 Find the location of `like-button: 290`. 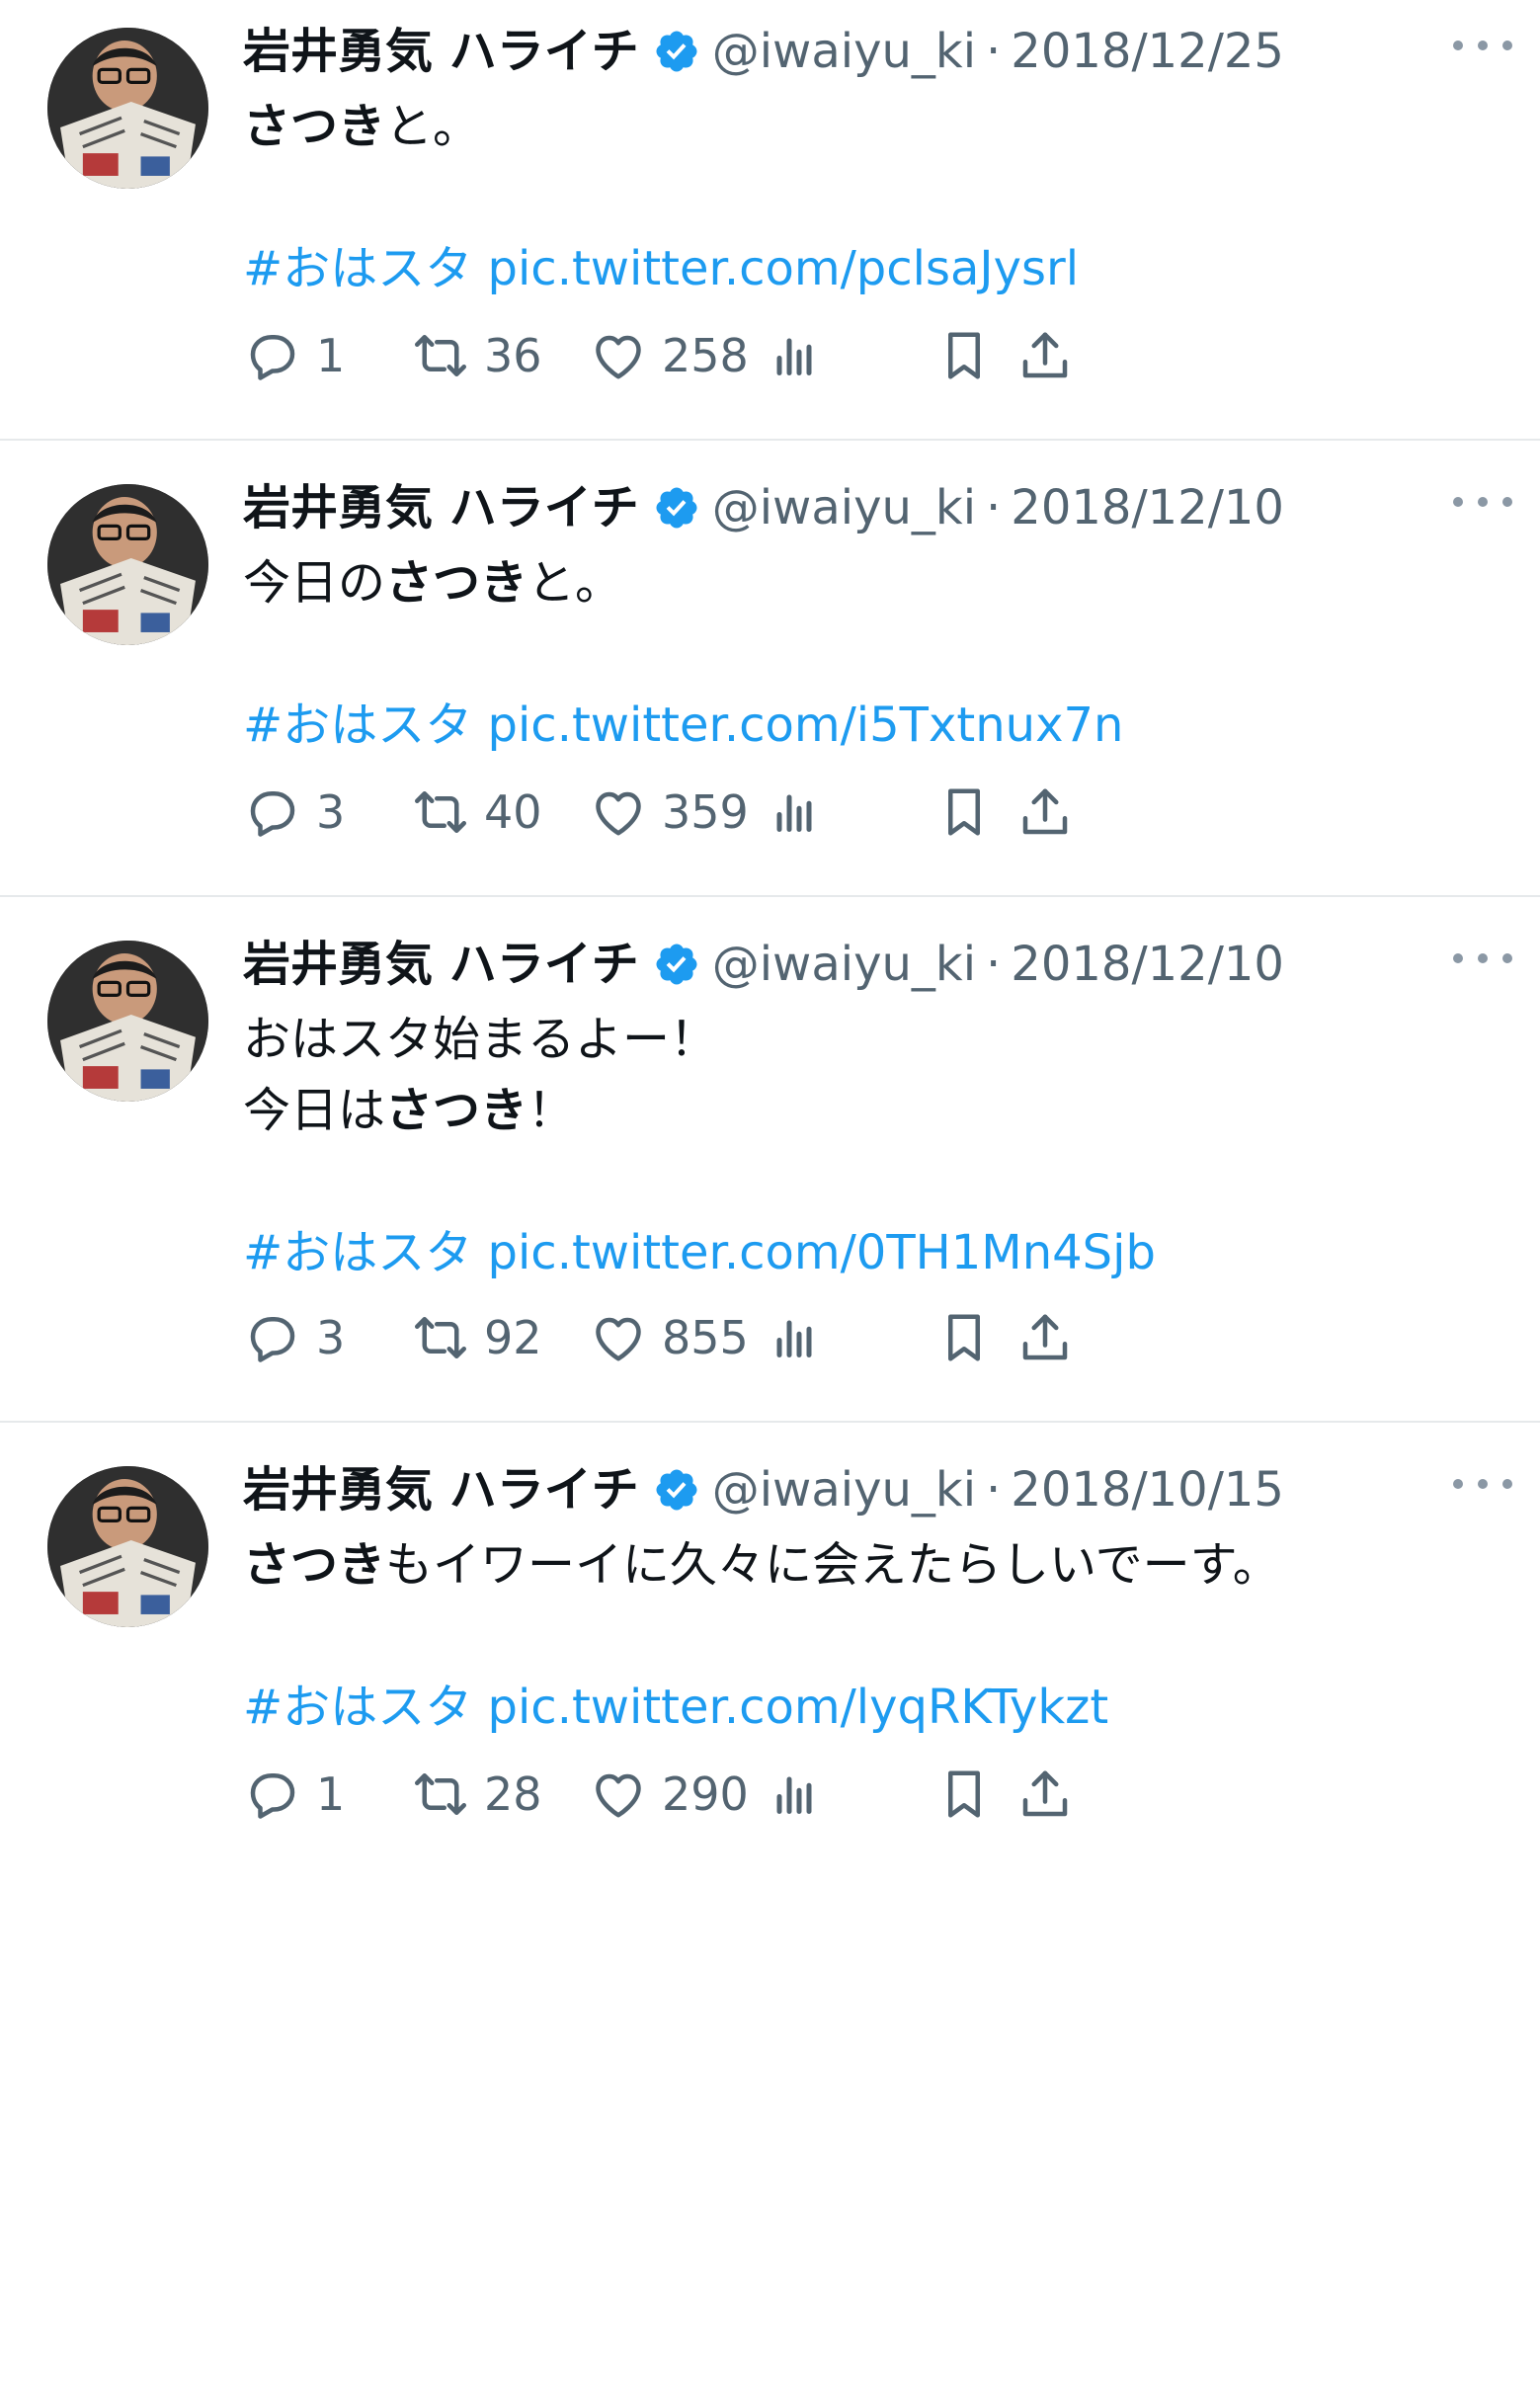

like-button: 290 is located at coordinates (669, 1794).